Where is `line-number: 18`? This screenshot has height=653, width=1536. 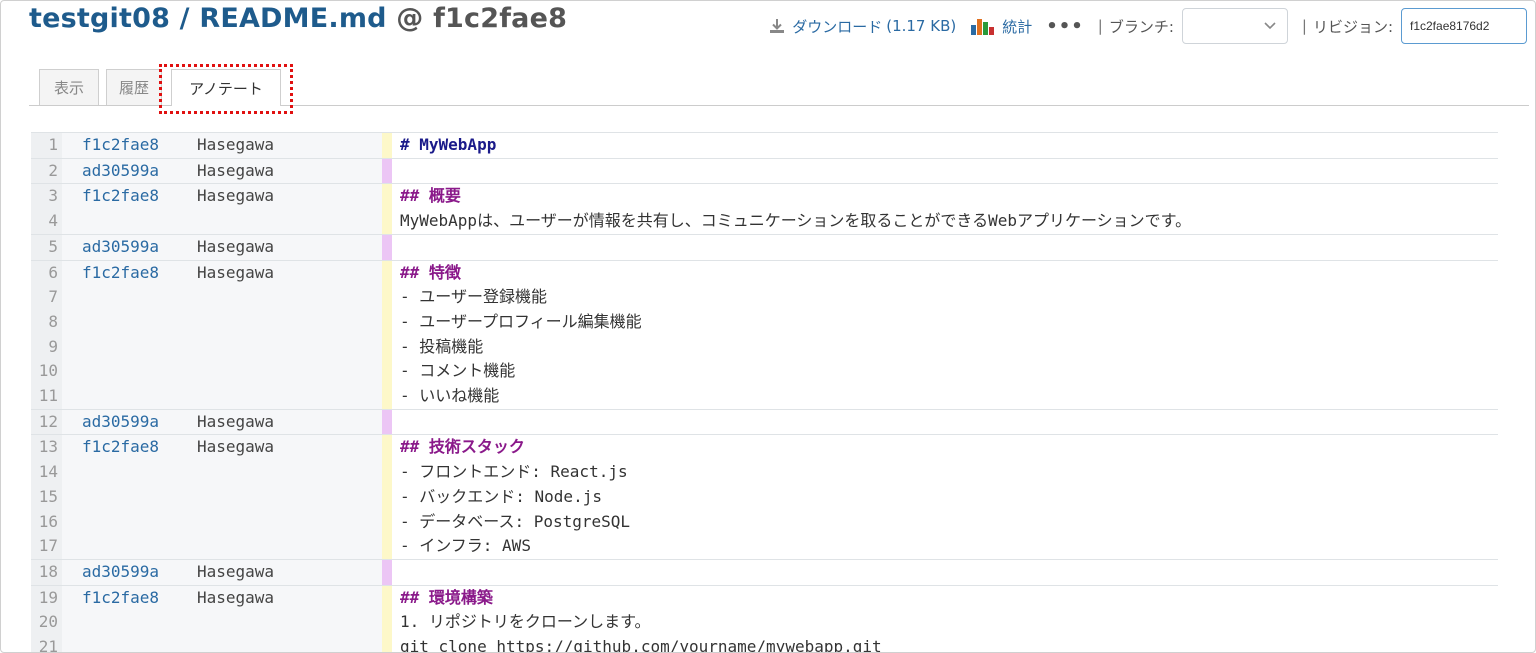
line-number: 18 is located at coordinates (46, 572).